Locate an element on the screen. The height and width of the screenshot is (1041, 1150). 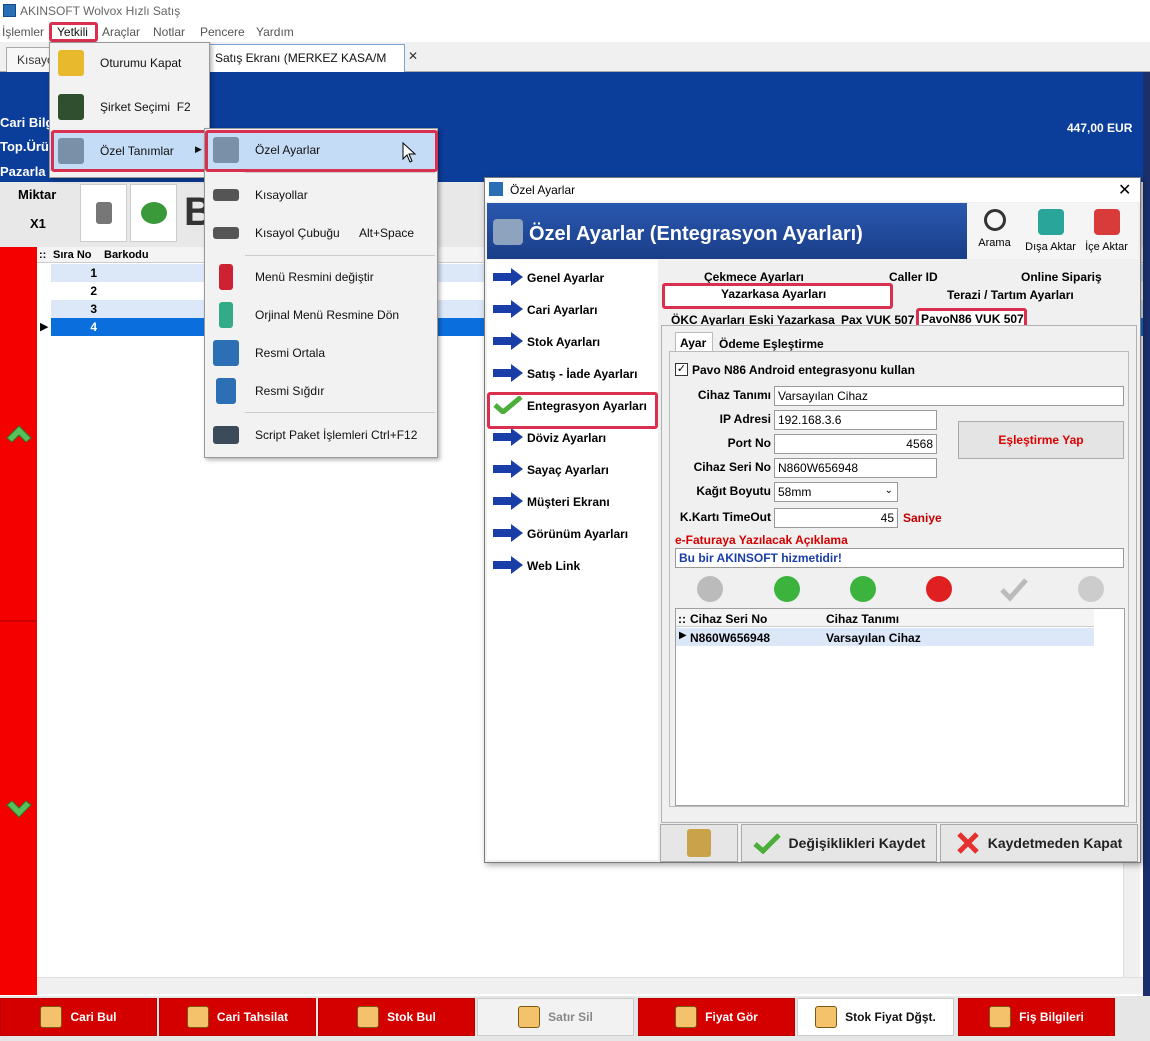
coins-icon is located at coordinates (686, 1017).